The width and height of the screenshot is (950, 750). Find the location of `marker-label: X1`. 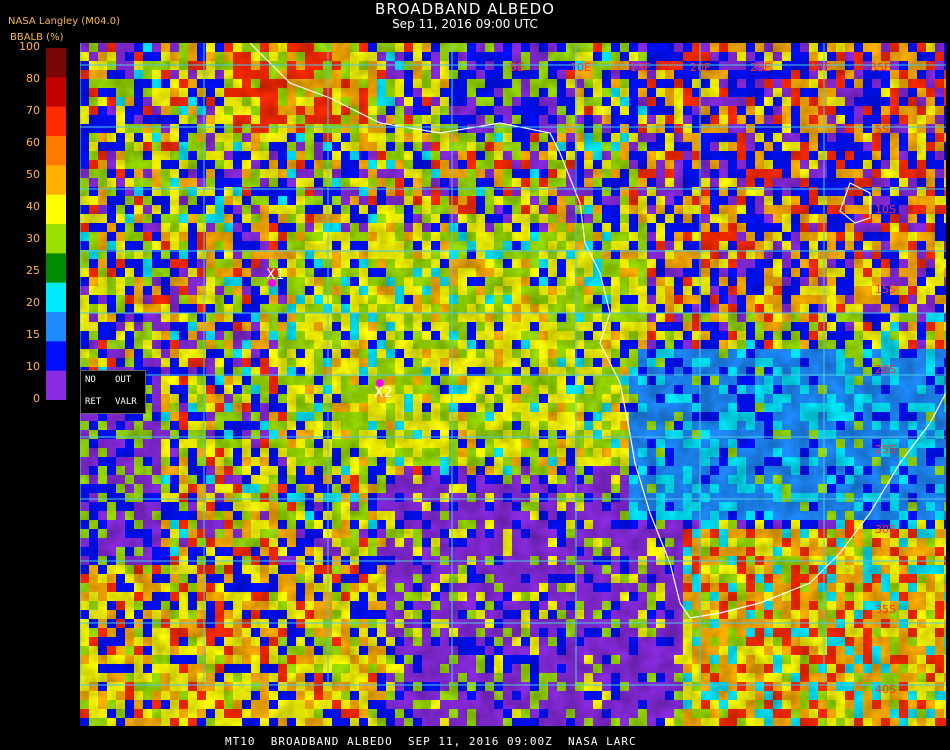

marker-label: X1 is located at coordinates (275, 275).